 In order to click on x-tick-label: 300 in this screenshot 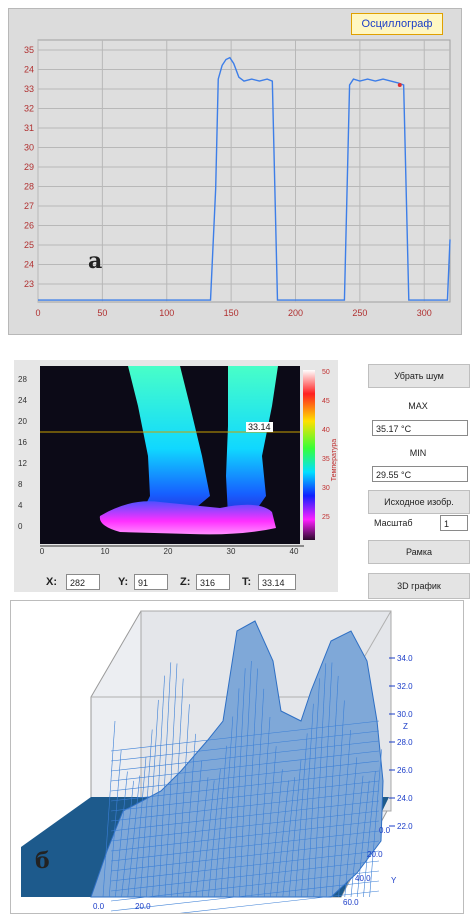, I will do `click(424, 313)`.